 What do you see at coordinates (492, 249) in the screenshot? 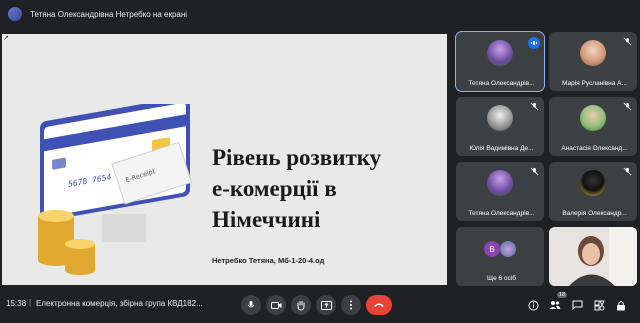
I see `avatar: В` at bounding box center [492, 249].